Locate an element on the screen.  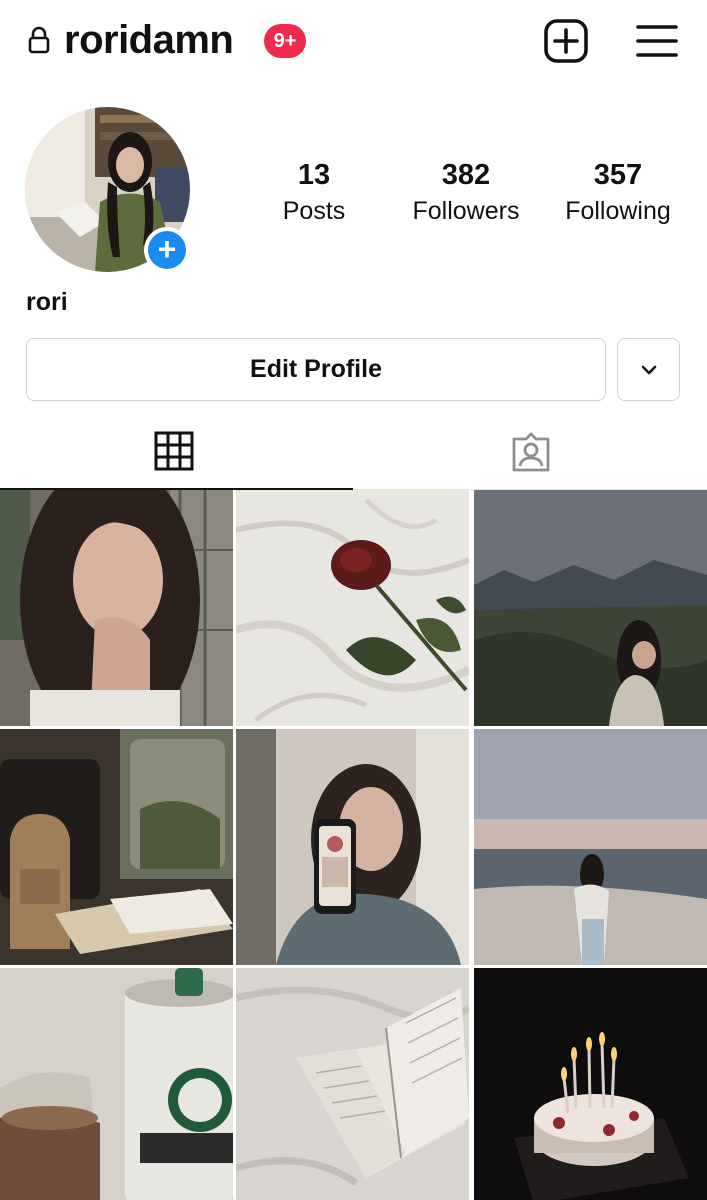
hamburger-menu-icon is located at coordinates (657, 41).